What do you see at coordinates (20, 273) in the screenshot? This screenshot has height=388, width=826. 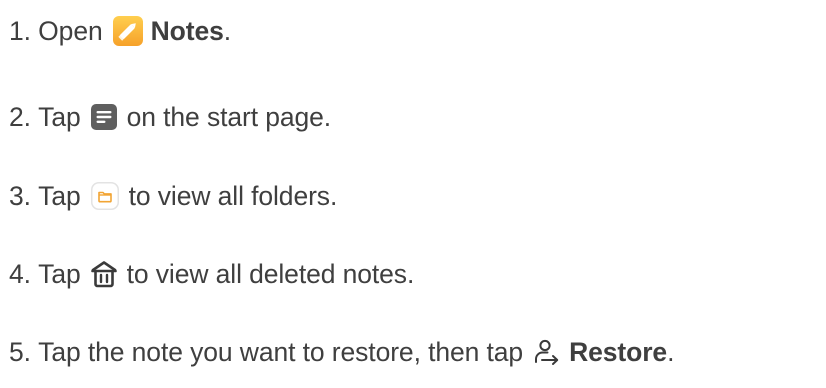 I see `step-4-number: 4.` at bounding box center [20, 273].